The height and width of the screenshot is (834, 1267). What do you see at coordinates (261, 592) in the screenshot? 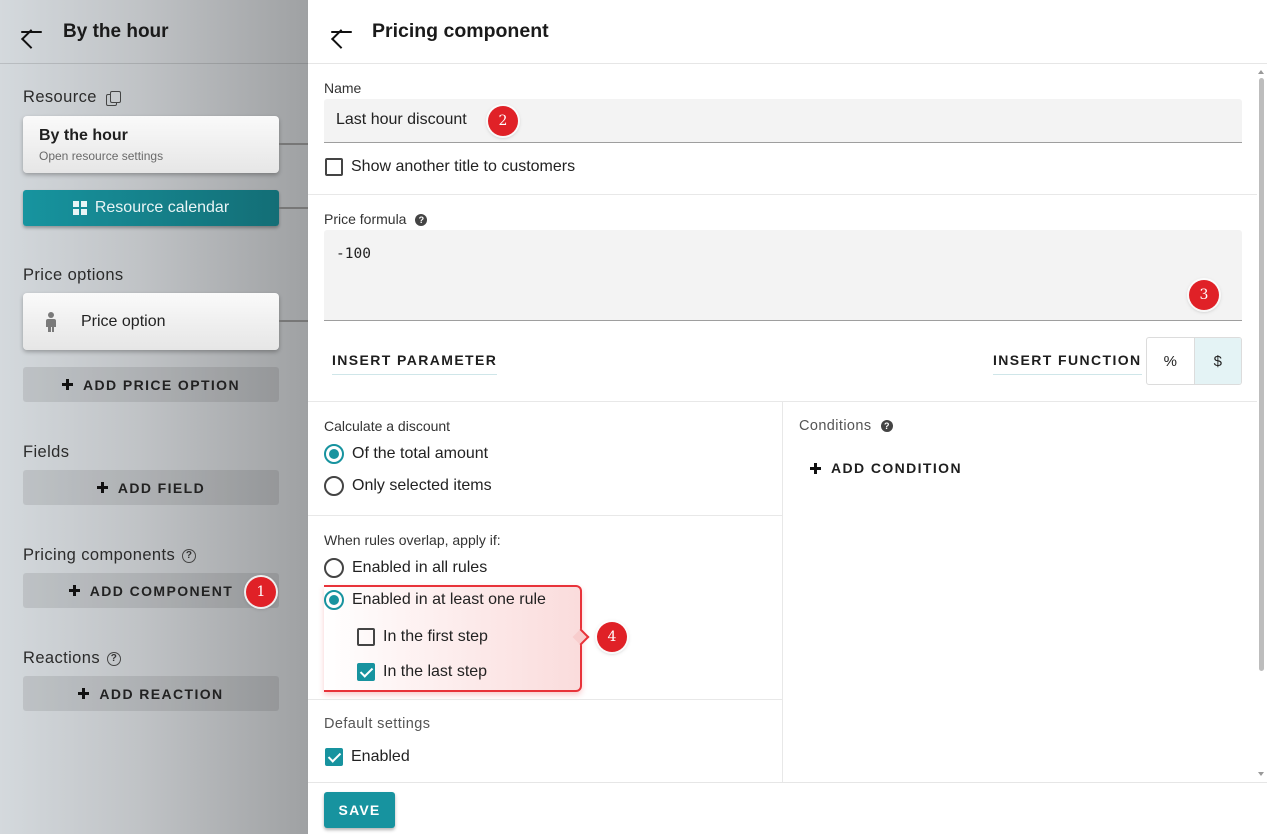
I see `annotation-badge-1: 1` at bounding box center [261, 592].